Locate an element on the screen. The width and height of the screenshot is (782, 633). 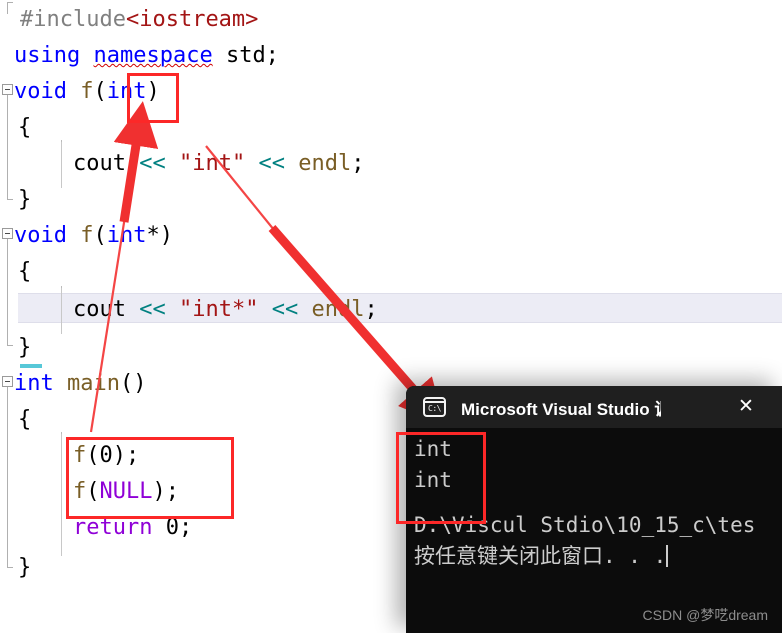
close-icon: ✕ is located at coordinates (746, 407).